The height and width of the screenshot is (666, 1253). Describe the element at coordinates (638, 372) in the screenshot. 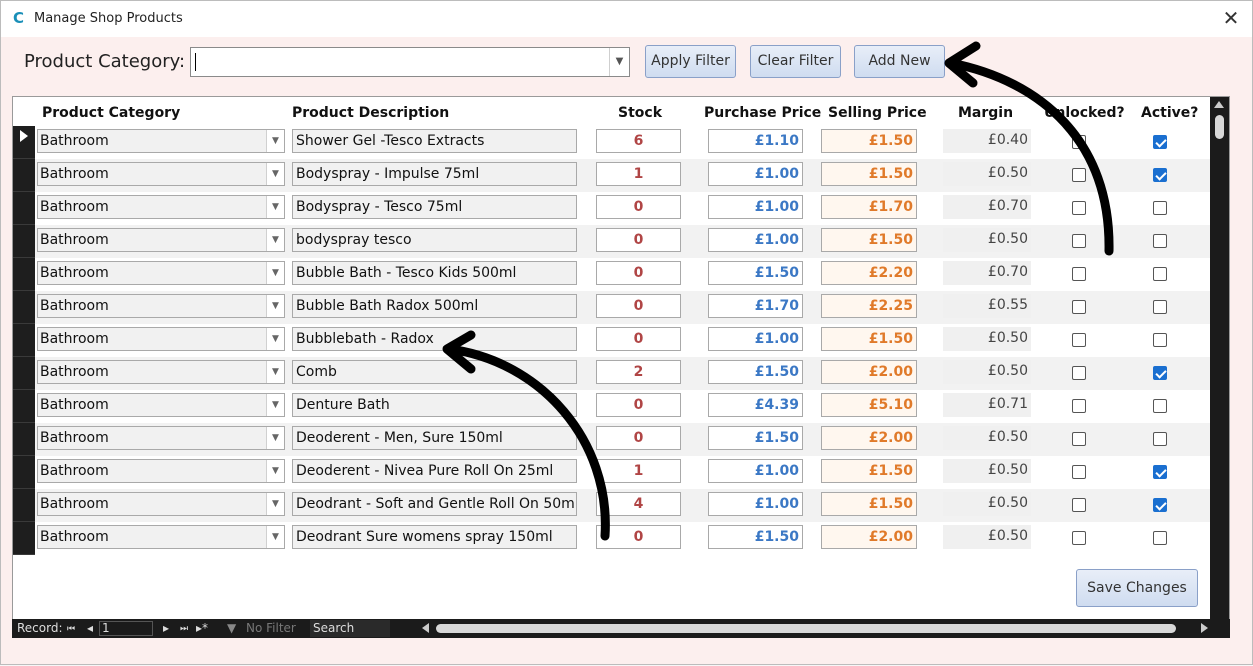

I see `stock-field: 2` at that location.